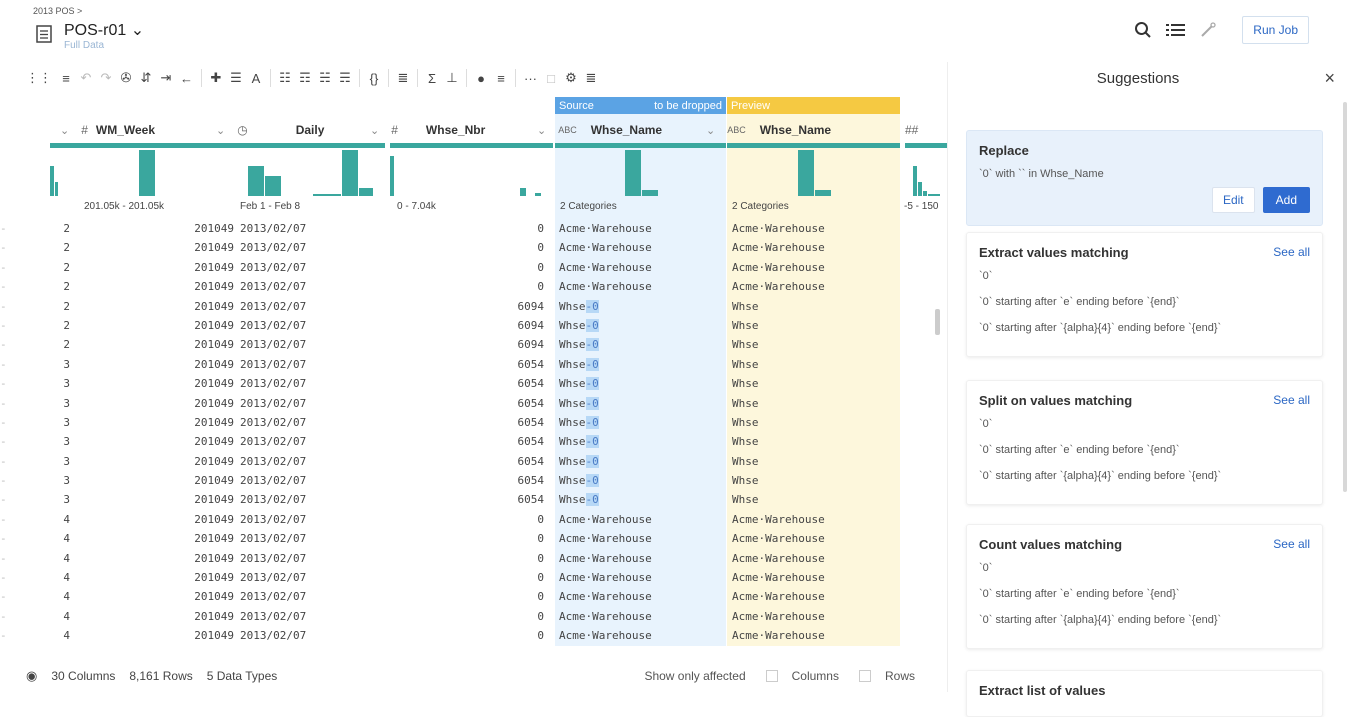  Describe the element at coordinates (710, 130) in the screenshot. I see `chevron-down-icon: ⌄` at that location.